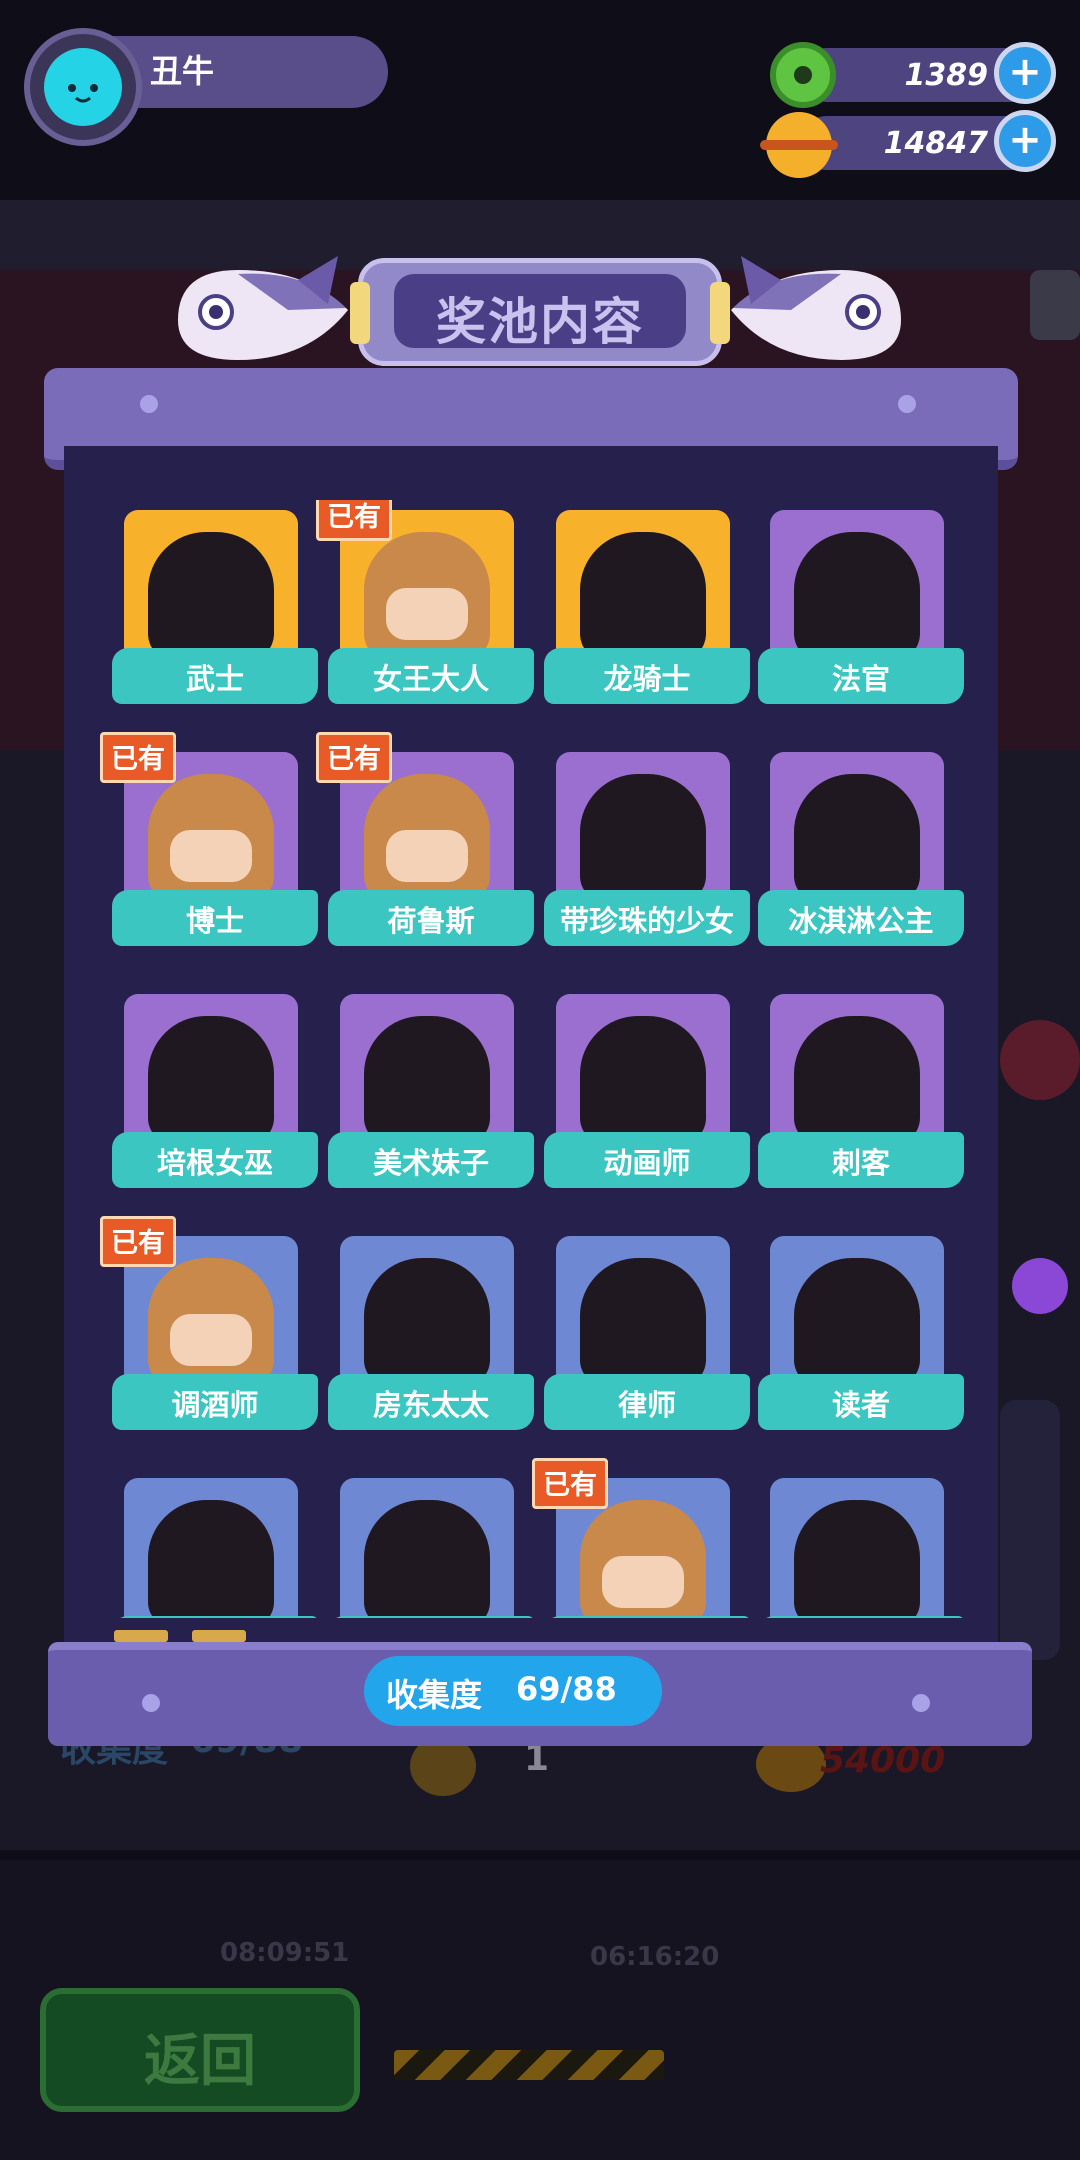  I want to click on scroll-indicator-left, so click(141, 1636).